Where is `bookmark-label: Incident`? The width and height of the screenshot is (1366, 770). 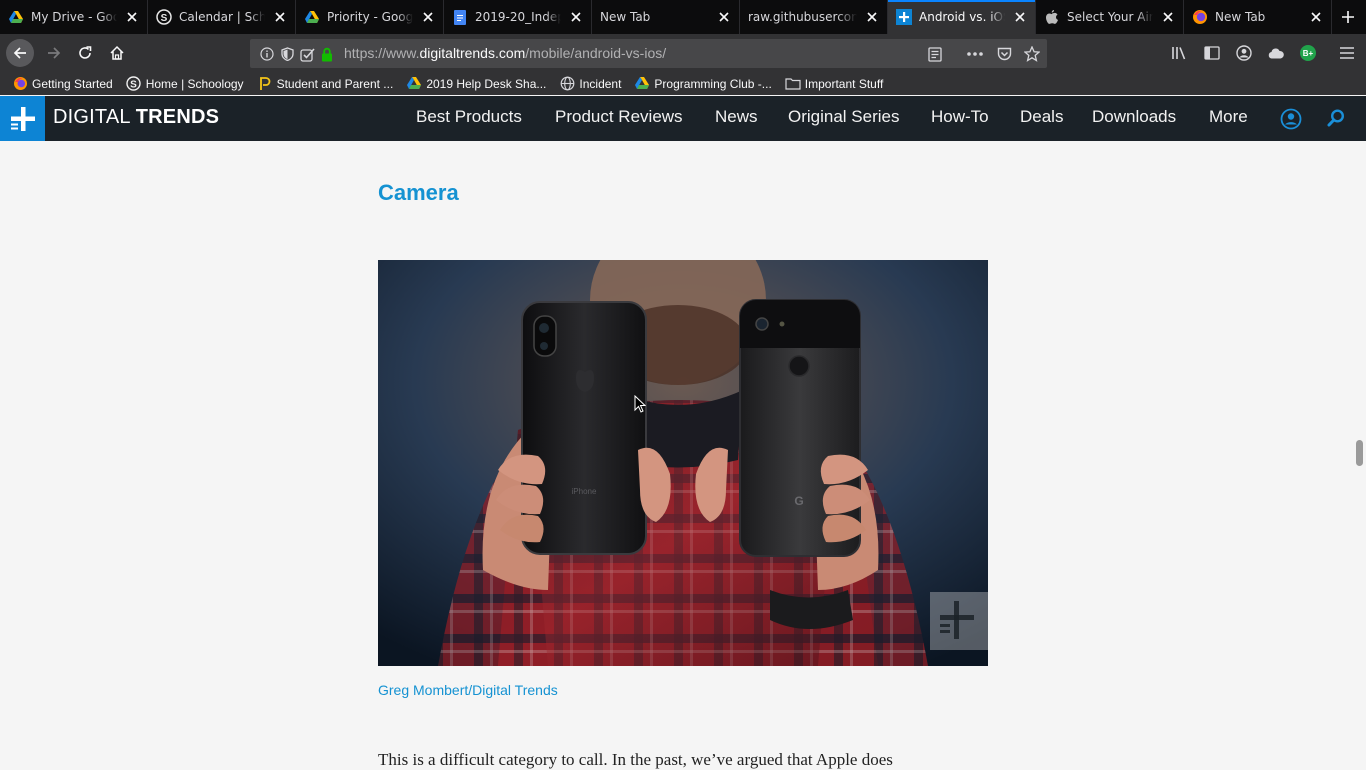 bookmark-label: Incident is located at coordinates (600, 83).